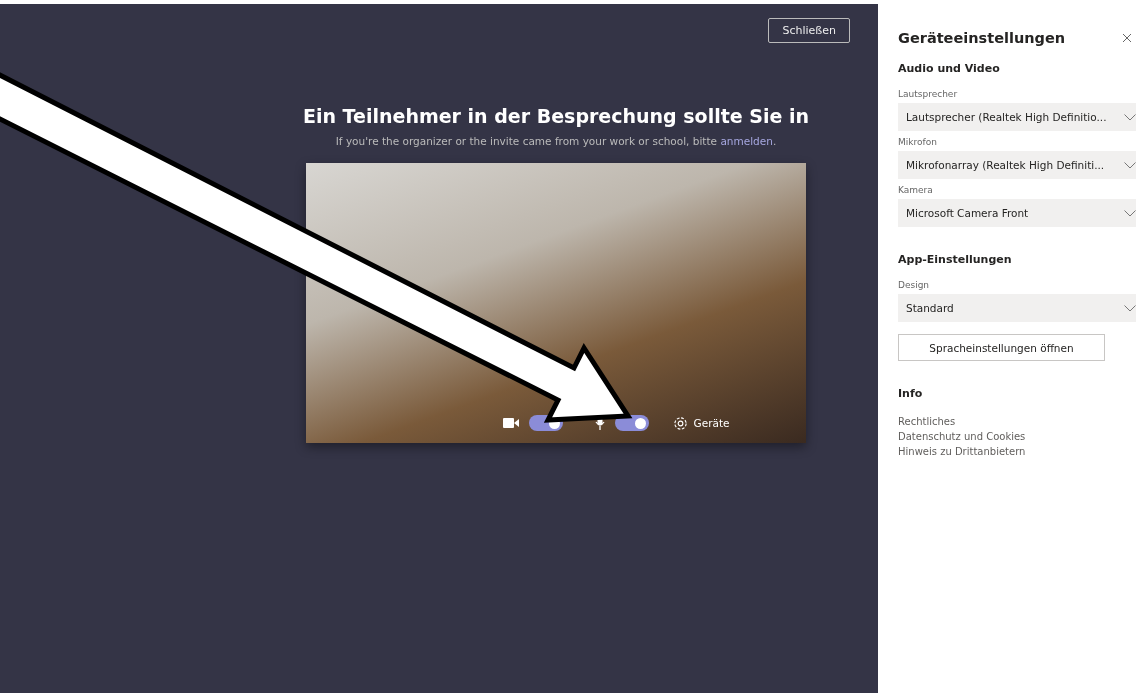  What do you see at coordinates (1001, 347) in the screenshot?
I see `language-settings-button: Spracheinstellungen öffnen` at bounding box center [1001, 347].